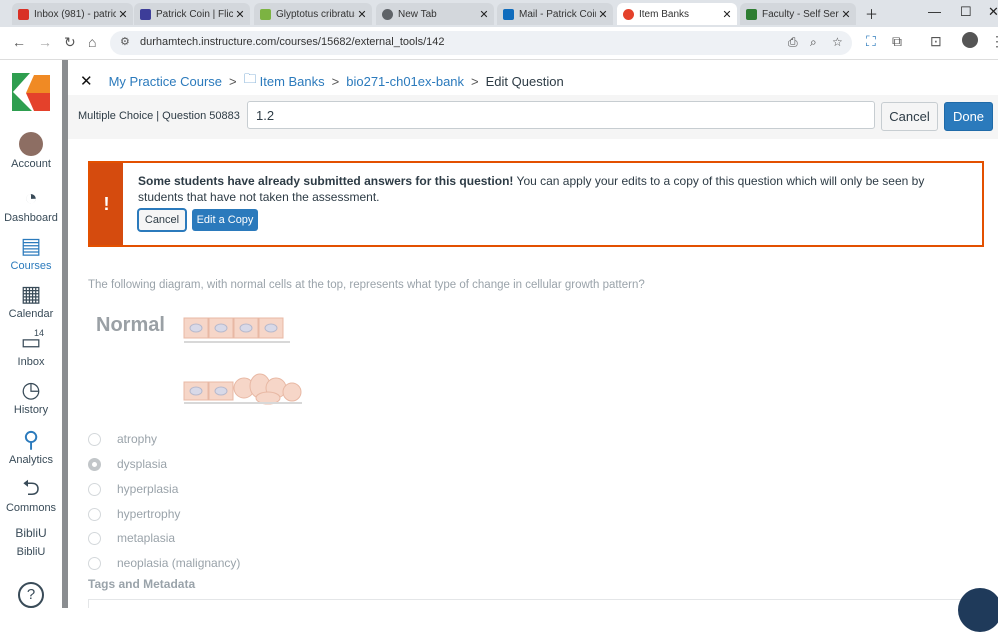 The image size is (998, 632). Describe the element at coordinates (31, 439) in the screenshot. I see `analytics-icon: ⚲` at that location.